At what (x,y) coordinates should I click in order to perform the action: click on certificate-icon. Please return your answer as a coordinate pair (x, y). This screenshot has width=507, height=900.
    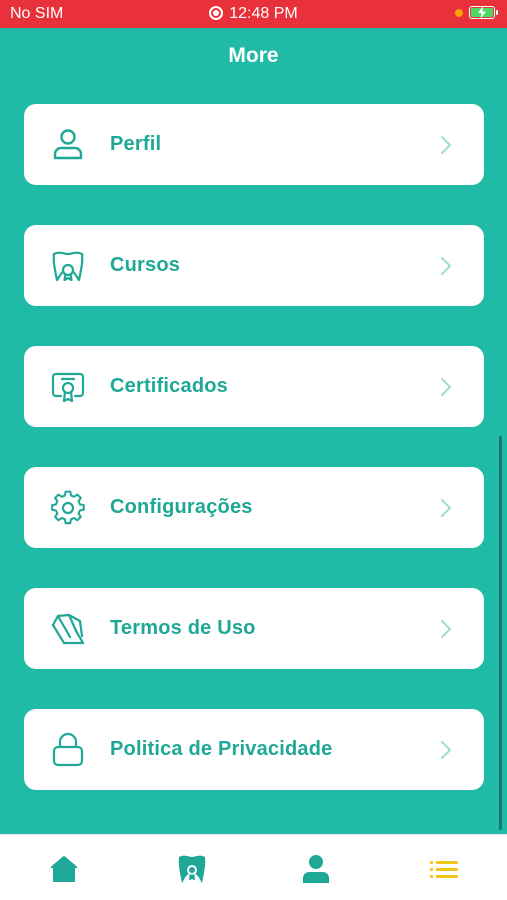
    Looking at the image, I should click on (68, 387).